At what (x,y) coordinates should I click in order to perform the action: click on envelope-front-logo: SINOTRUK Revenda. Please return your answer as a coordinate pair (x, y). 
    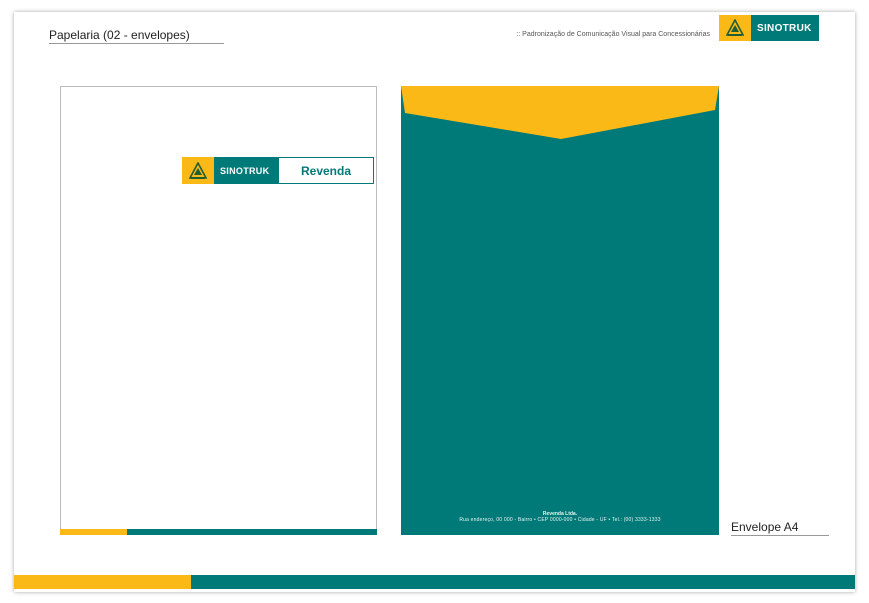
    Looking at the image, I should click on (278, 170).